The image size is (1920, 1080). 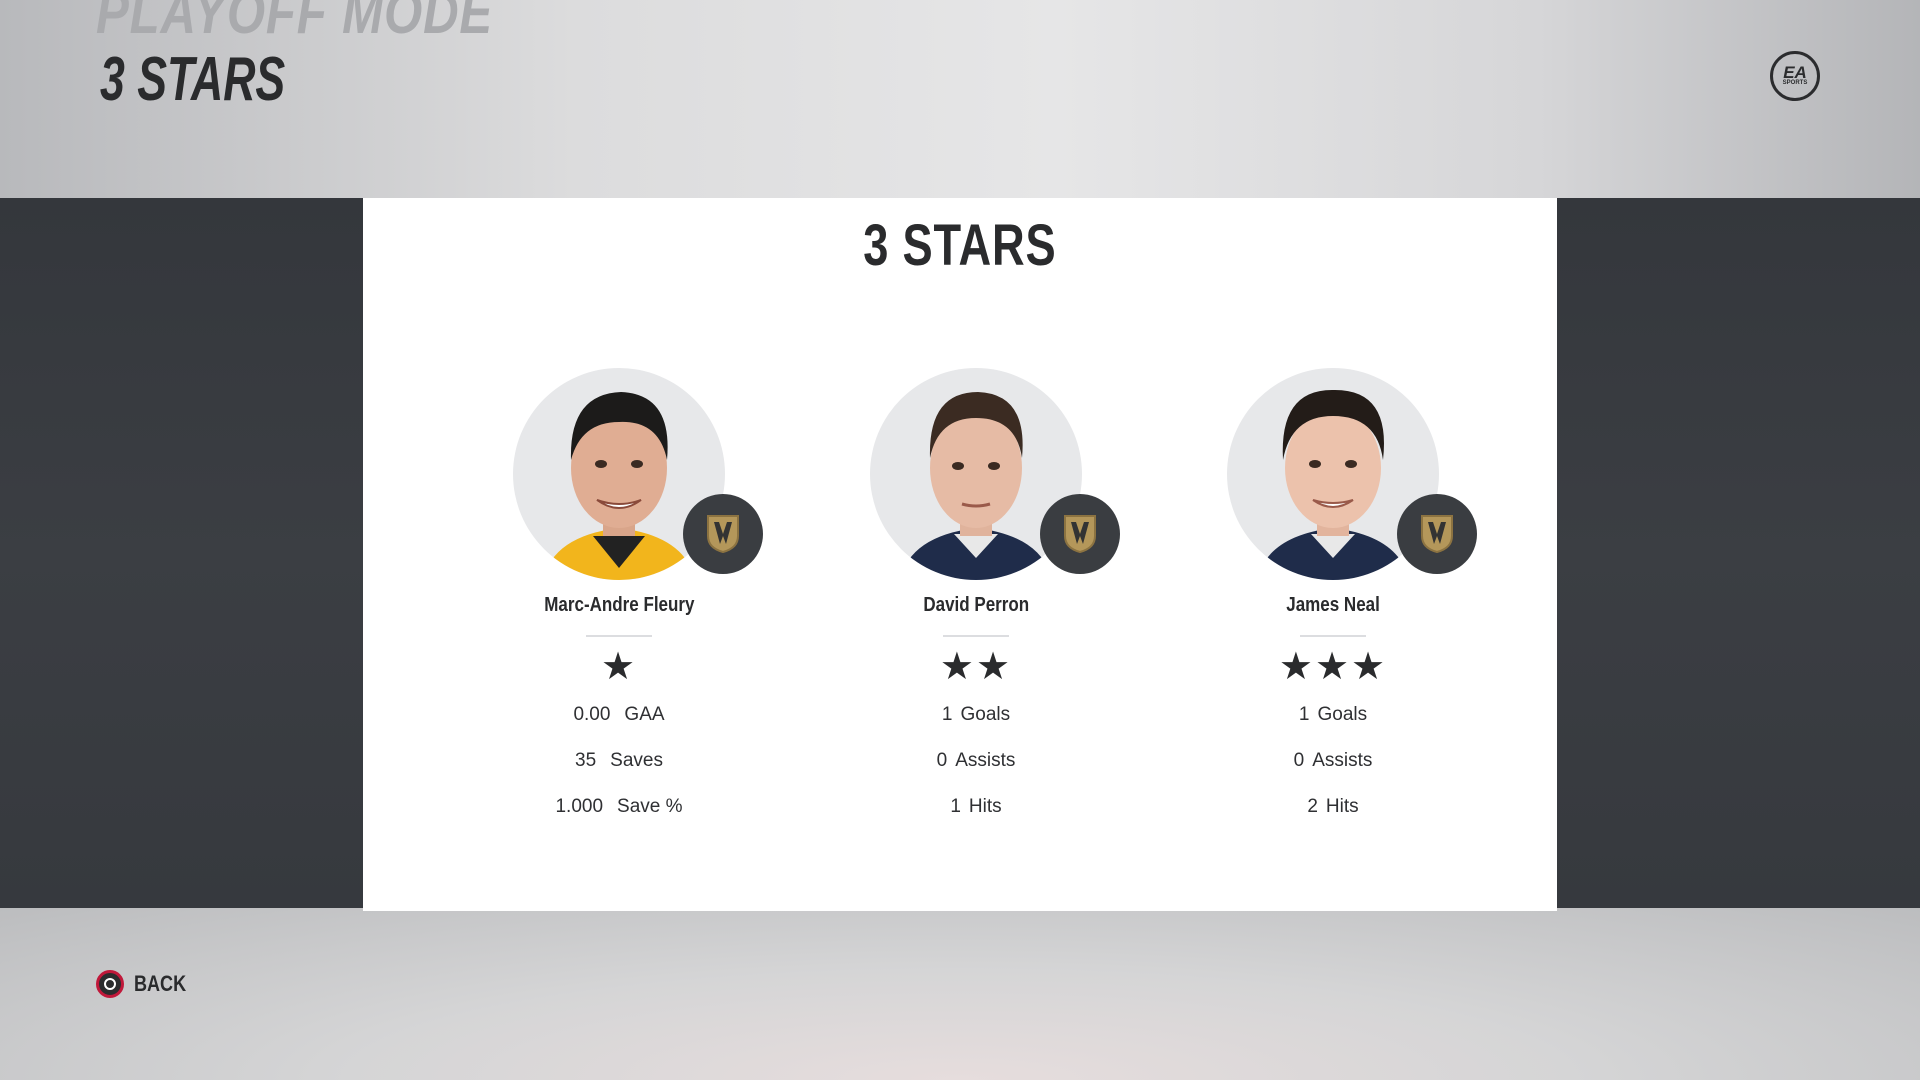 I want to click on ea-sports-logo: EA SPORTS, so click(x=1795, y=76).